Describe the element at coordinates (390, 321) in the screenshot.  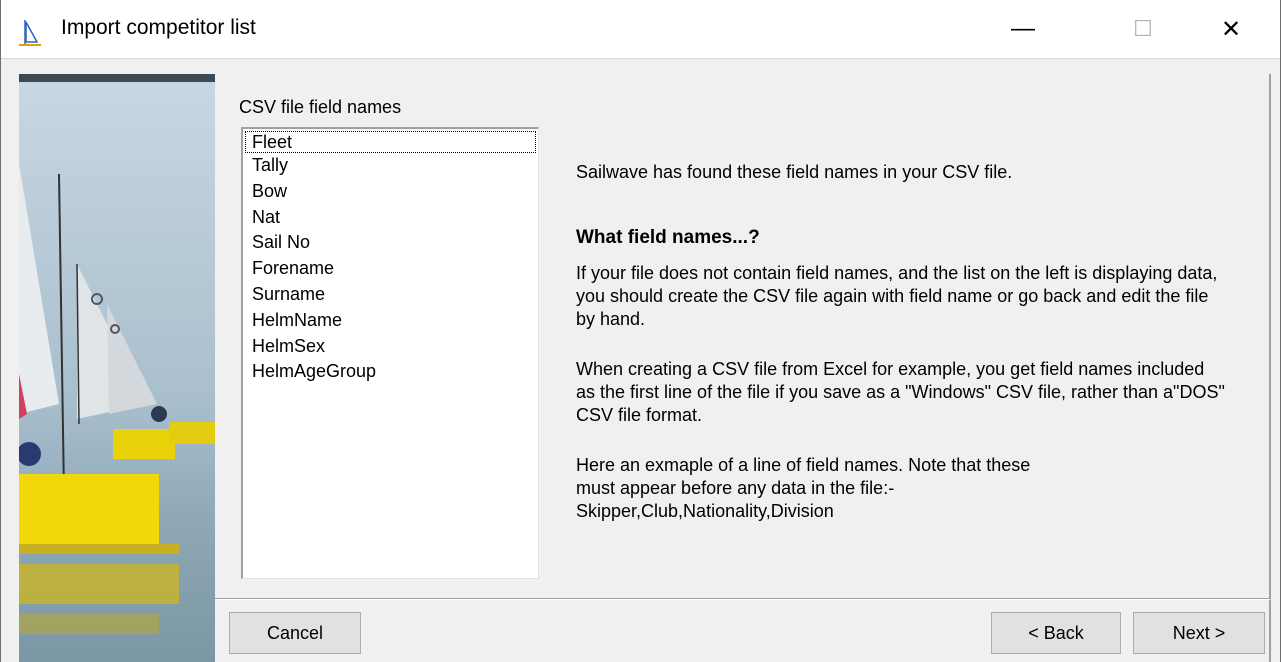
I see `list-item: HelmName` at that location.